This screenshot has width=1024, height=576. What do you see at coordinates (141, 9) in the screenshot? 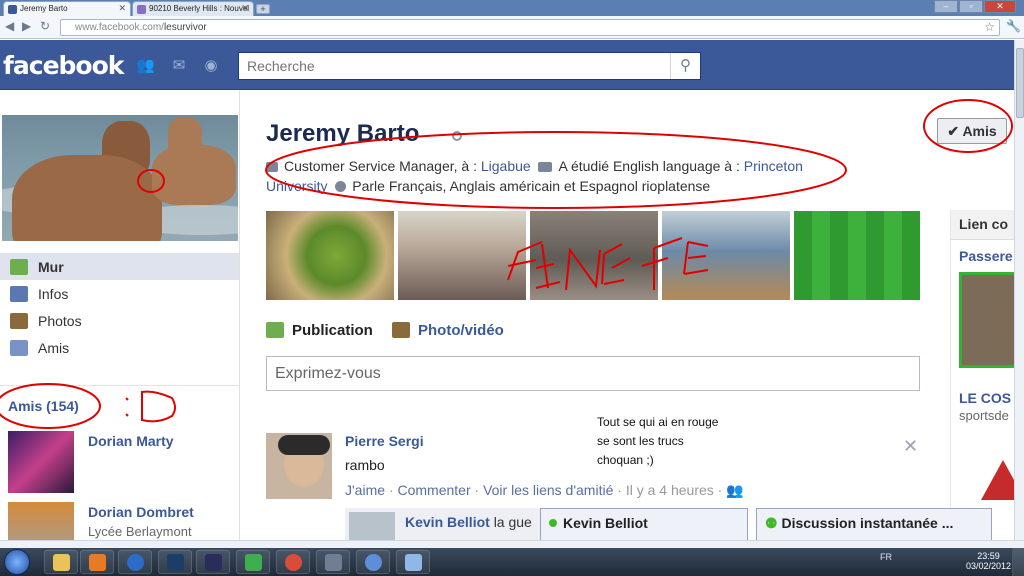
I see `site-favicon-icon` at bounding box center [141, 9].